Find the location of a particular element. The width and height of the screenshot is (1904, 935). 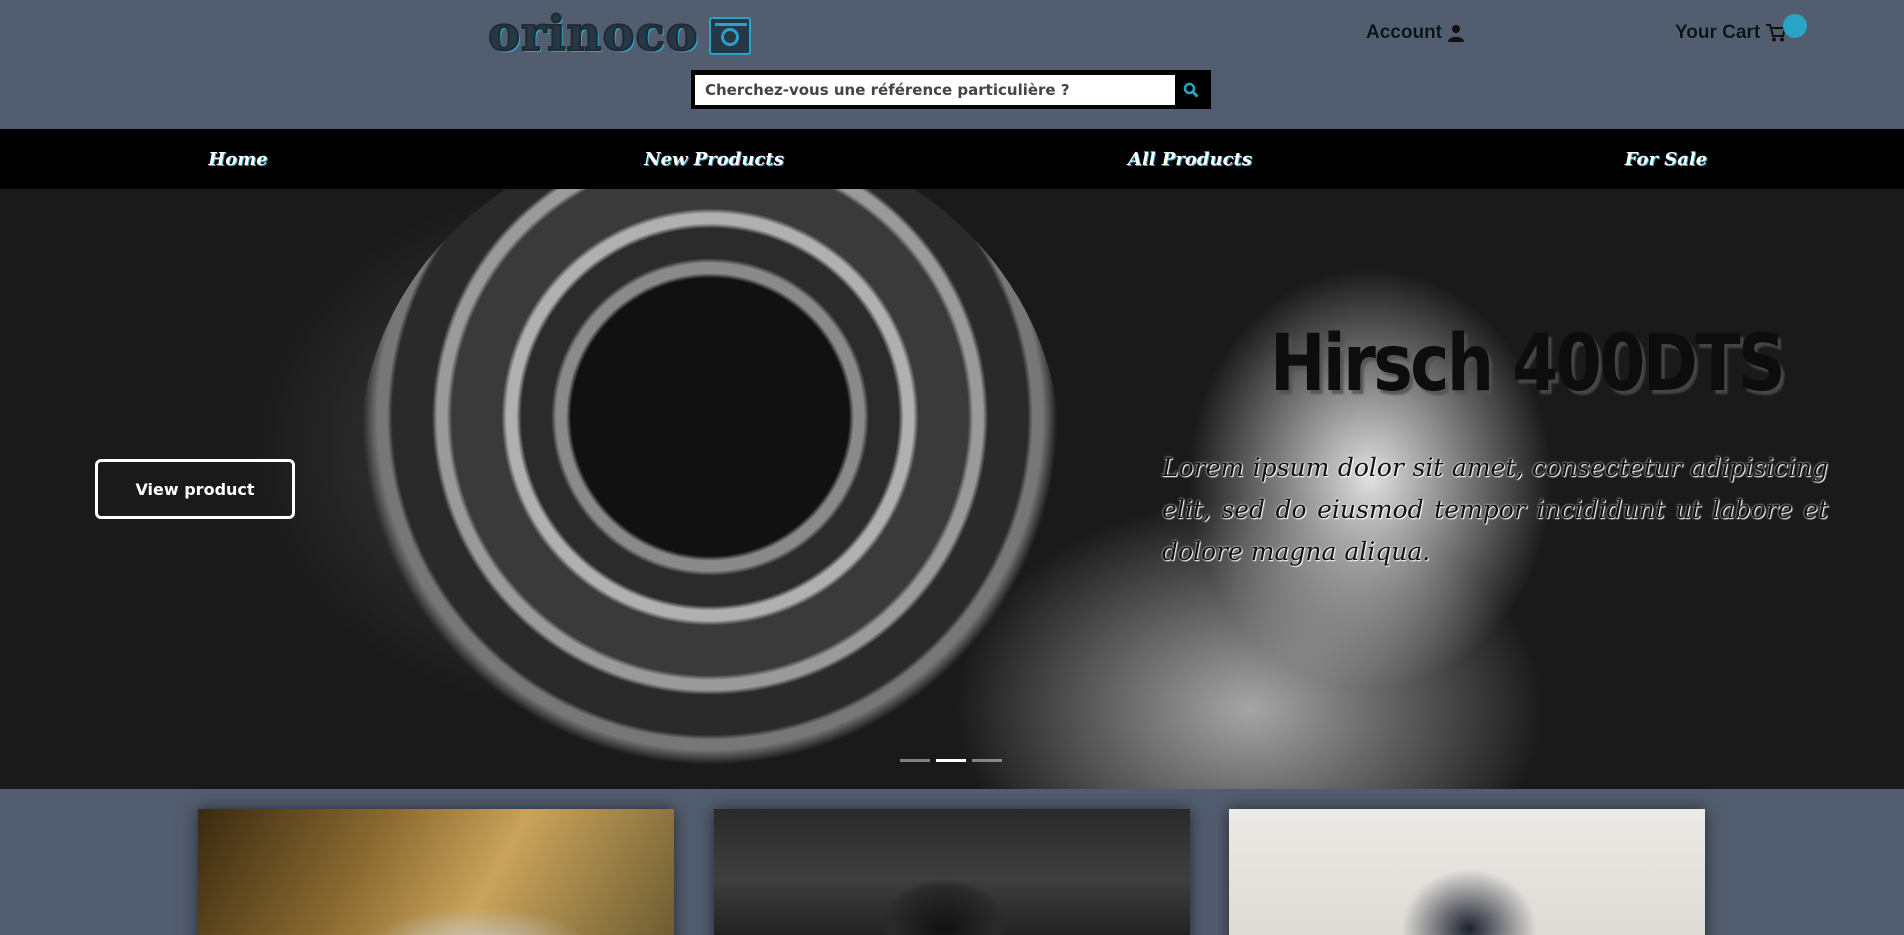

view-product-button: View product is located at coordinates (195, 489).